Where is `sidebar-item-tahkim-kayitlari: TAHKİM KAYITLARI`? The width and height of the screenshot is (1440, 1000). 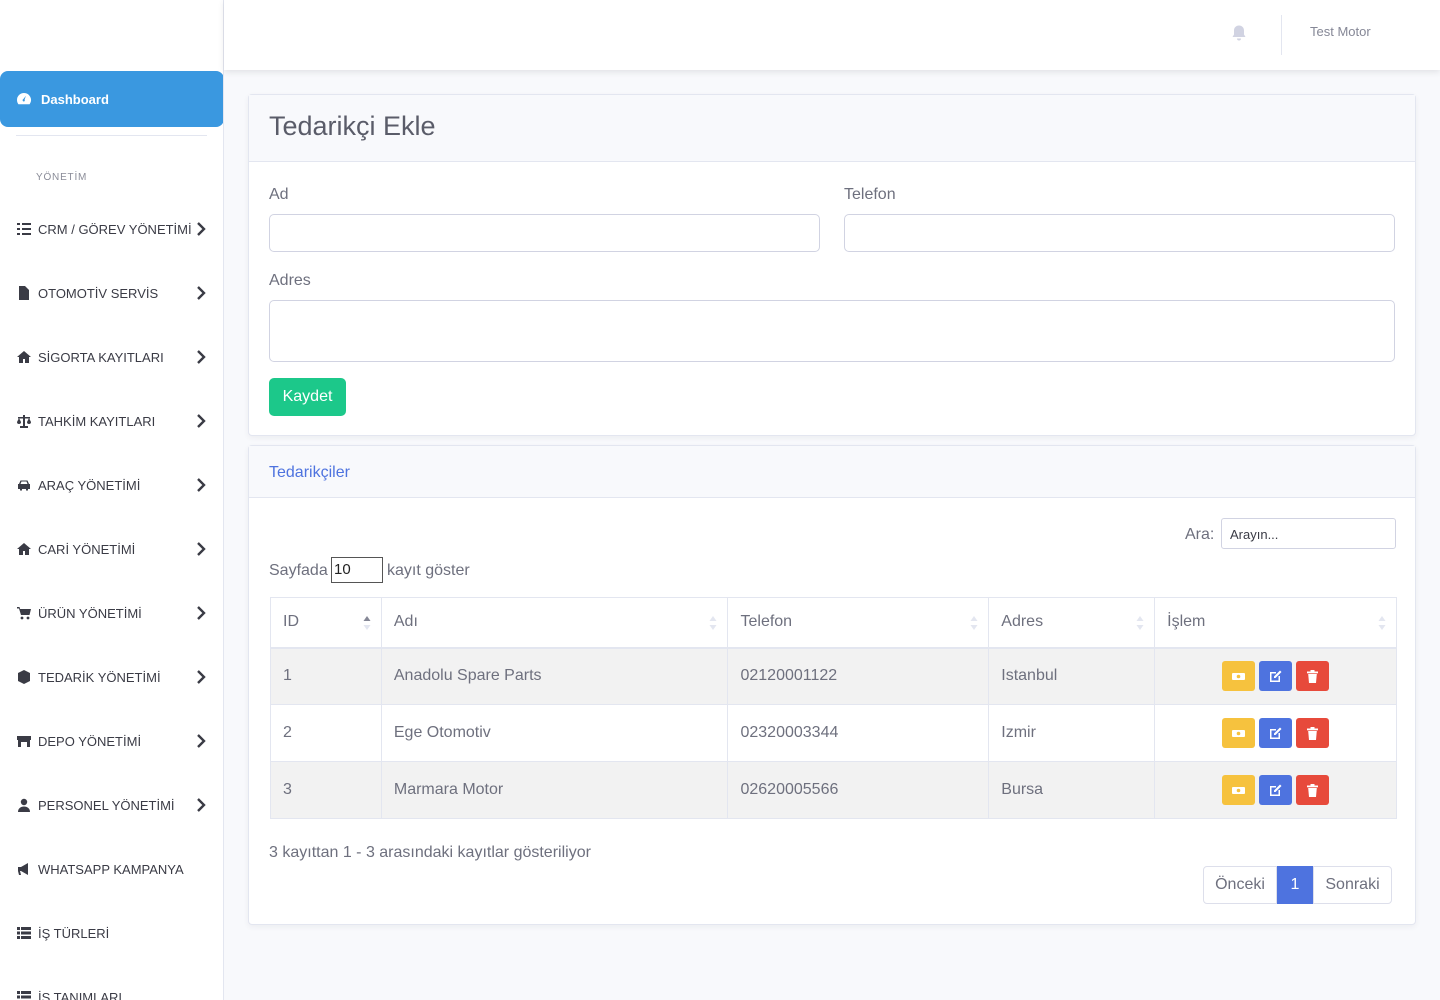 sidebar-item-tahkim-kayitlari: TAHKİM KAYITLARI is located at coordinates (111, 421).